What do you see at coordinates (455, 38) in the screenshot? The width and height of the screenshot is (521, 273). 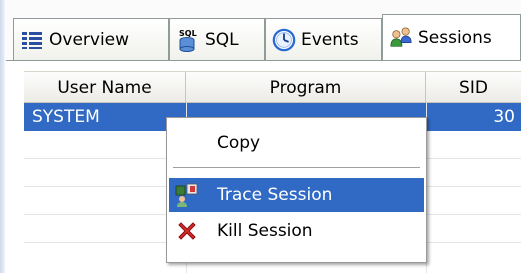 I see `tab-sessions-label: Sessions` at bounding box center [455, 38].